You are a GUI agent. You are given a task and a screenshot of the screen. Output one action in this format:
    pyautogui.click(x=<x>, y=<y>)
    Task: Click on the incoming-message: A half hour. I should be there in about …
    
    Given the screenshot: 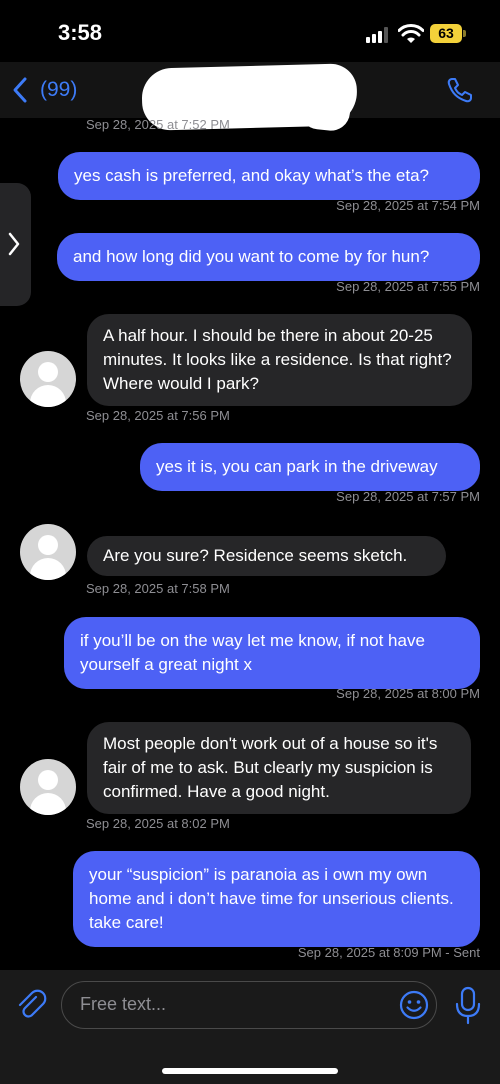 What is the action you would take?
    pyautogui.click(x=279, y=360)
    